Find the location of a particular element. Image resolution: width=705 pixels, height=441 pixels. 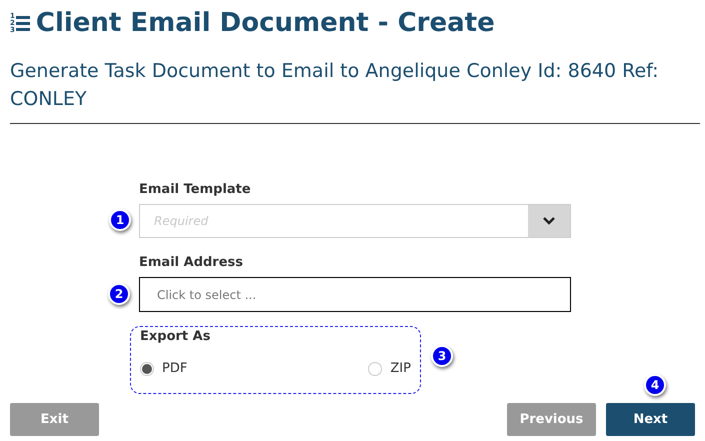

field-label: Export As is located at coordinates (175, 337).